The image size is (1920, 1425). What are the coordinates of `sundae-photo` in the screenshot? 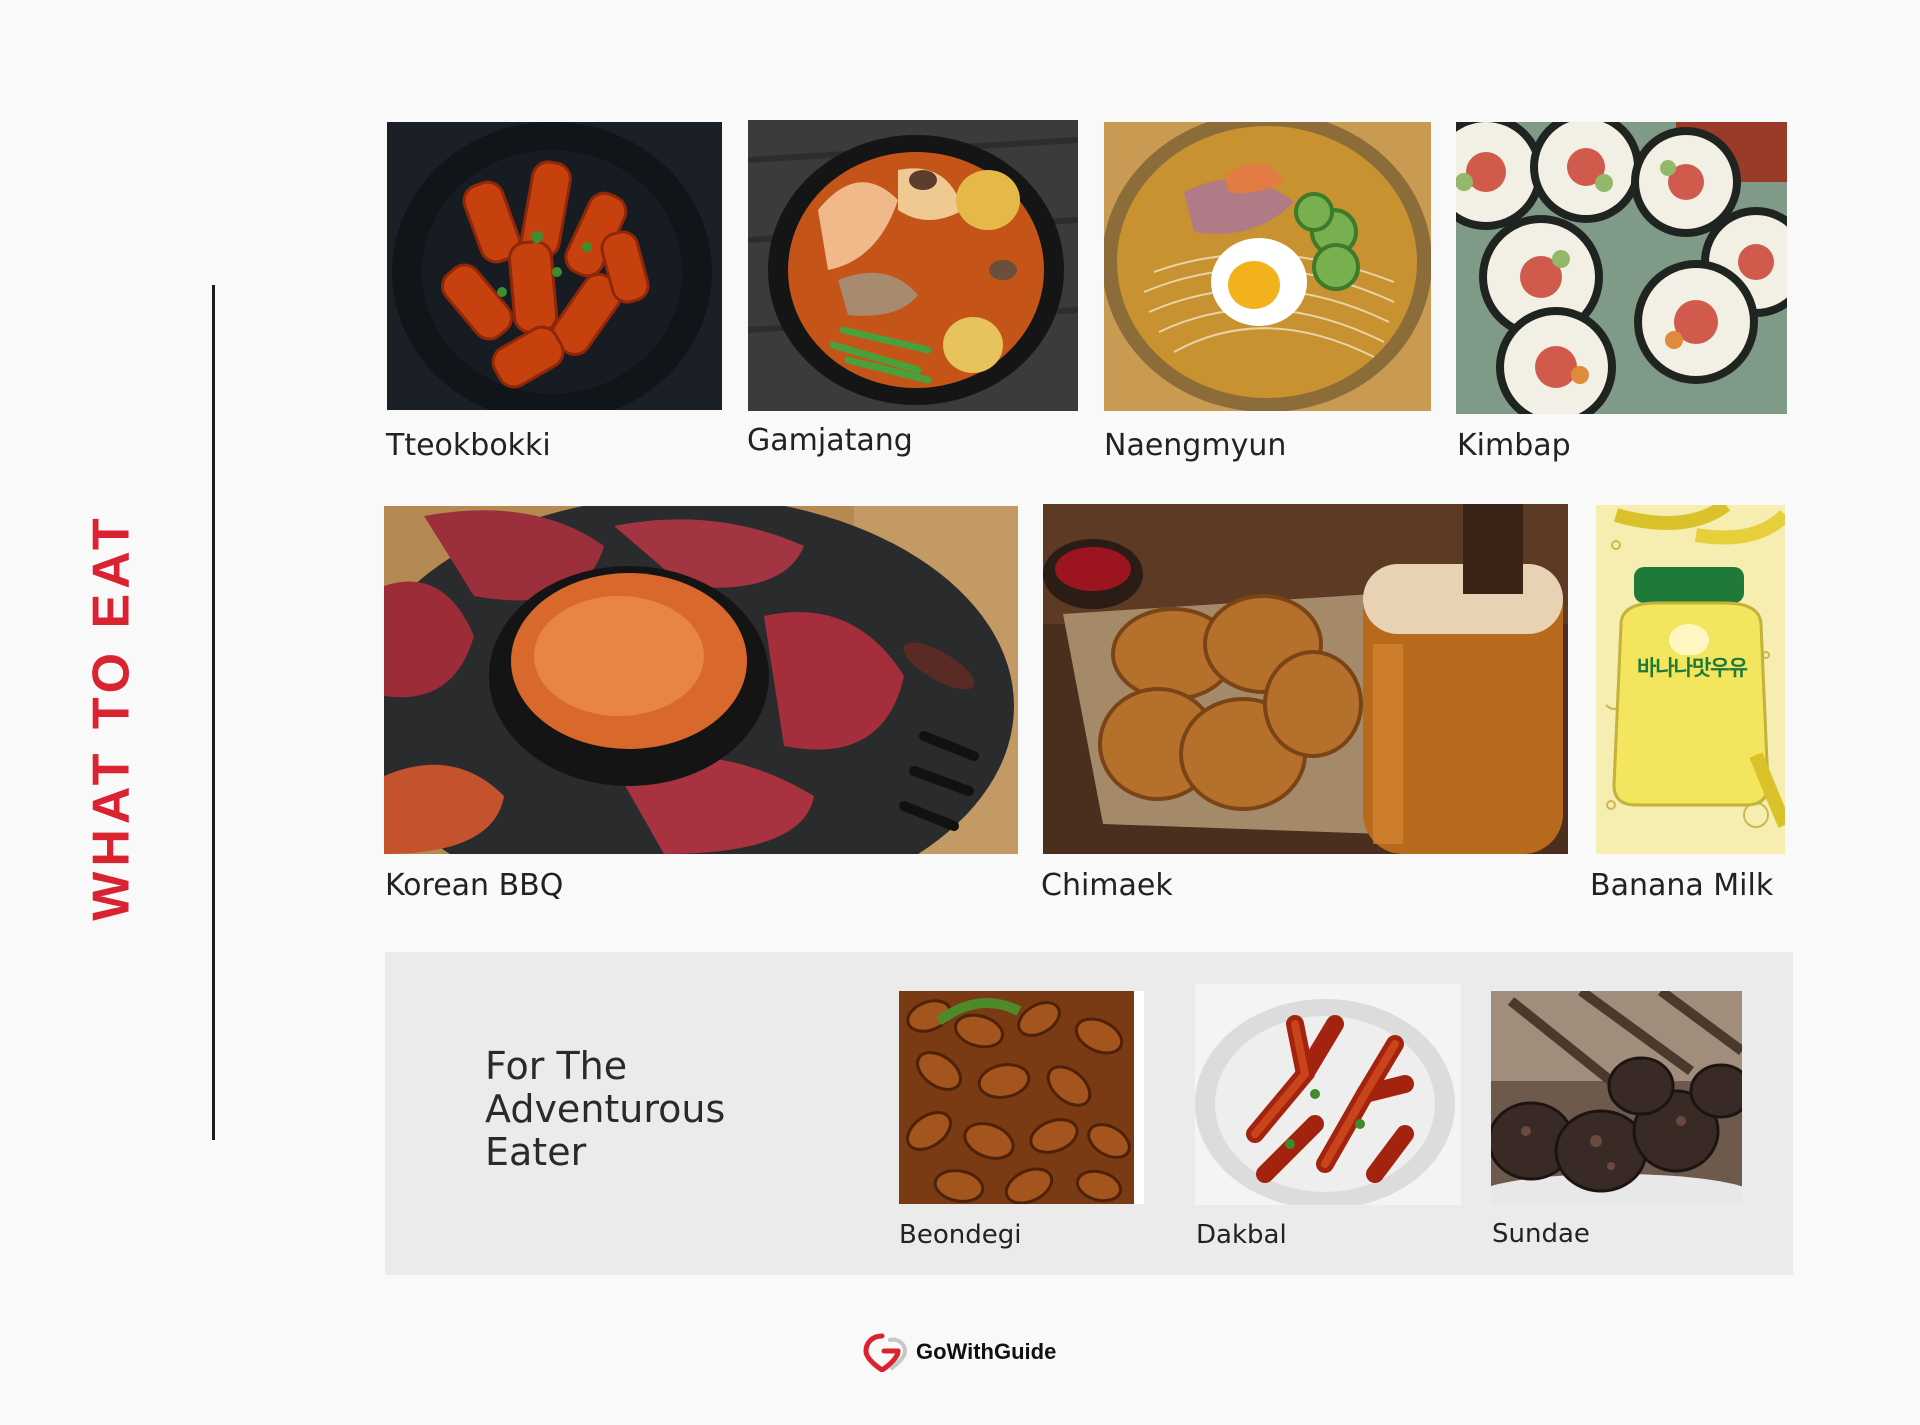 It's located at (1616, 1097).